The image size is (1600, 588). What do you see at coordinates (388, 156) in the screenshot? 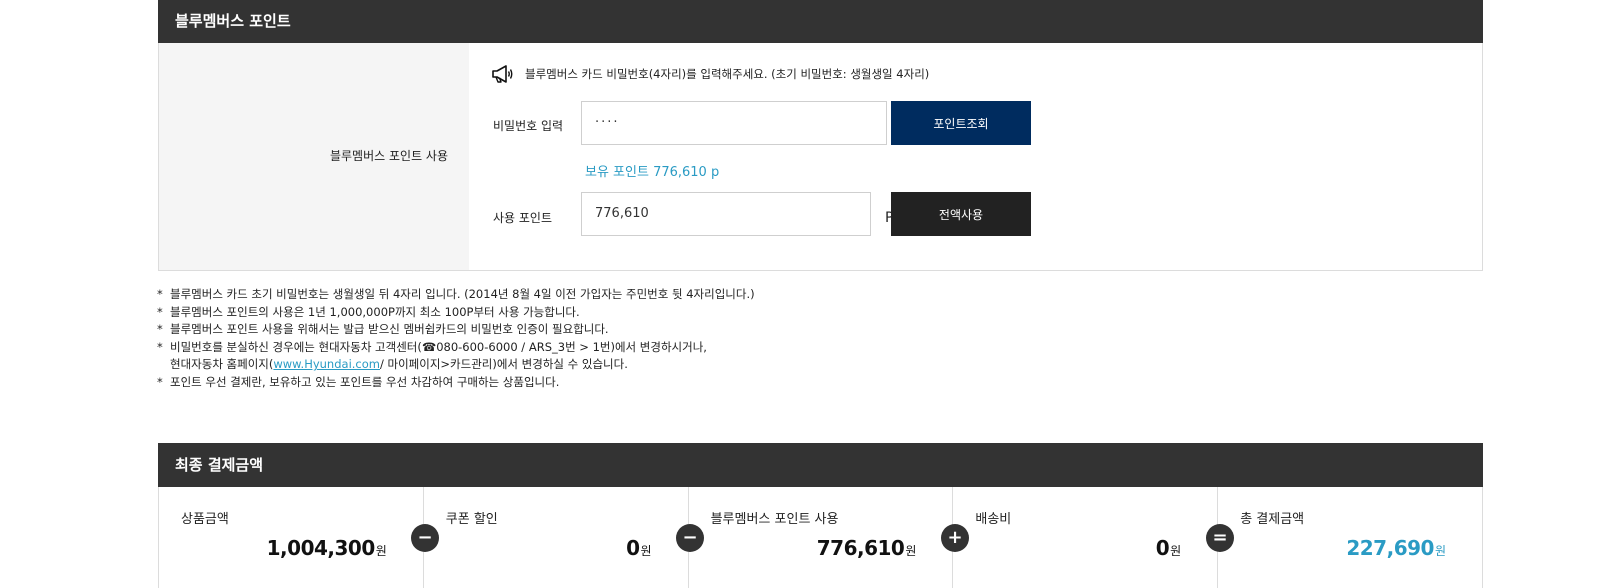
I see `points-use-label: 블루멤버스 포인트 사용` at bounding box center [388, 156].